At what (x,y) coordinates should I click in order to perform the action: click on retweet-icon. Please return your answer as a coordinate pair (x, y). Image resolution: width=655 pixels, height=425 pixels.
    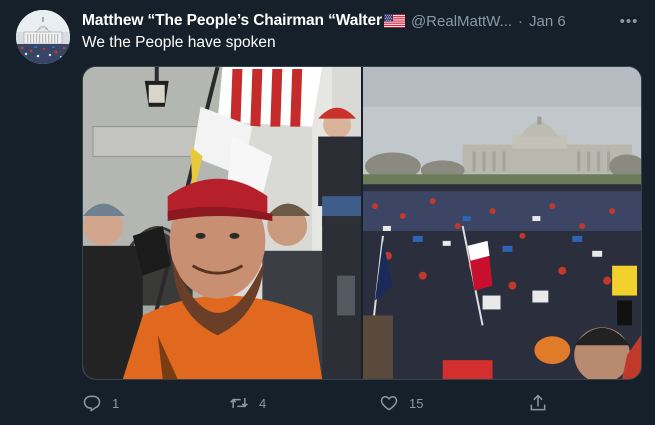
    Looking at the image, I should click on (239, 403).